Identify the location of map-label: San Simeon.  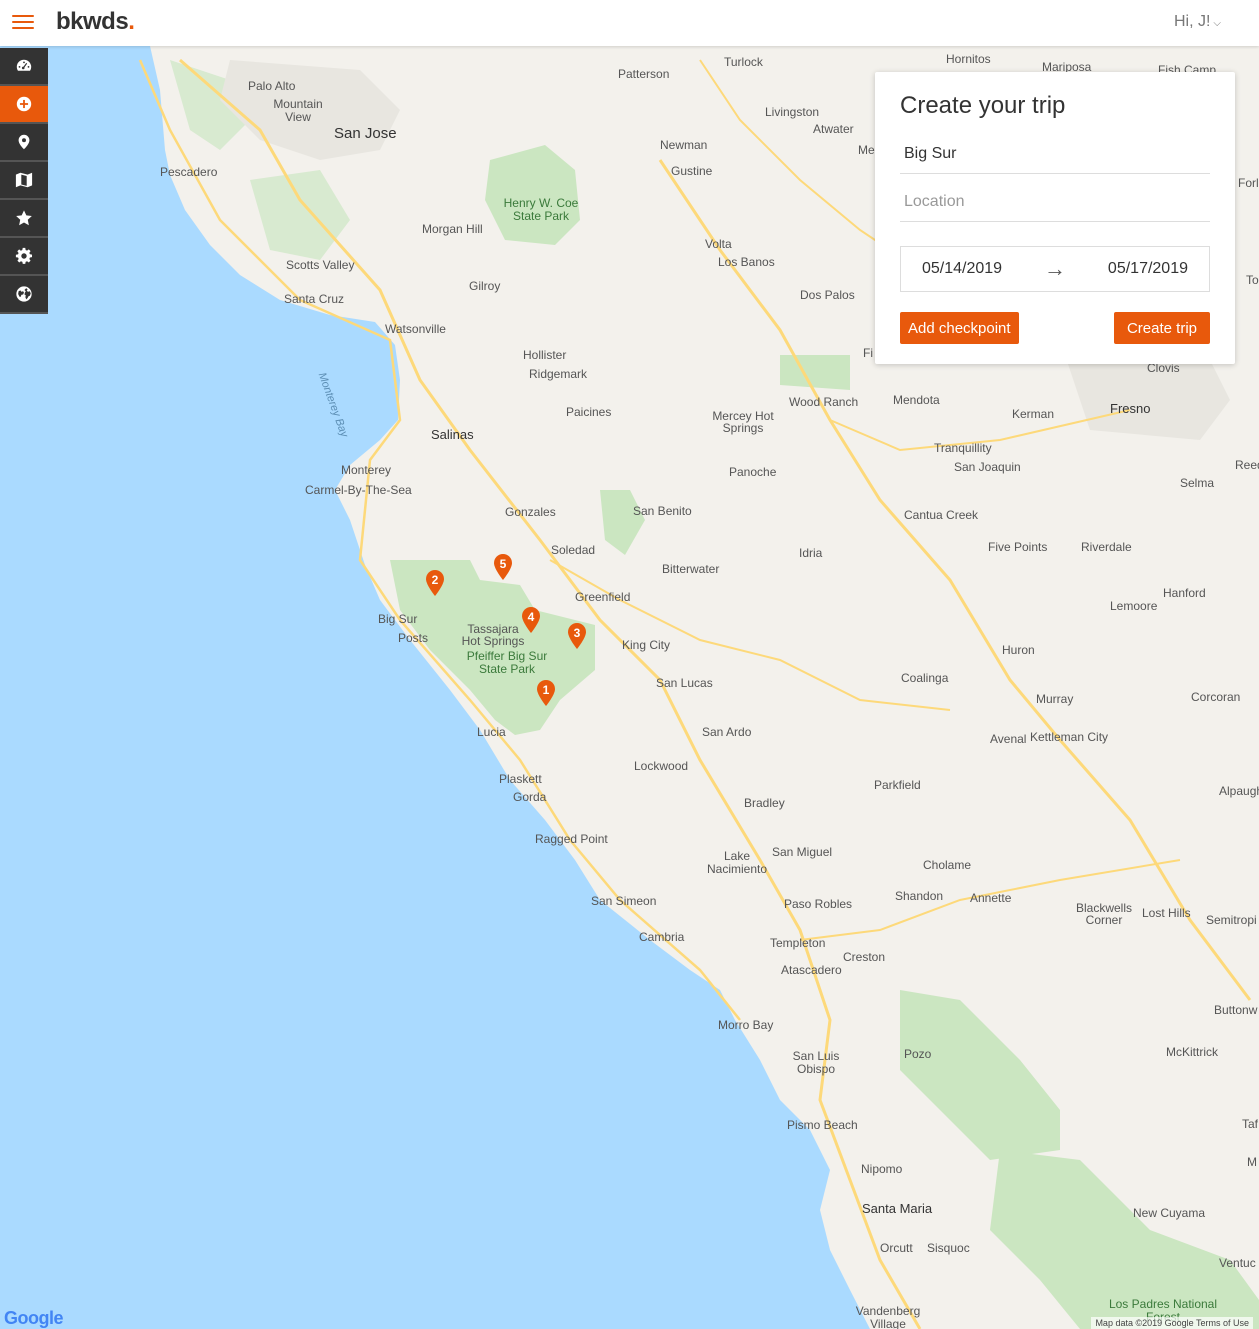
(624, 901).